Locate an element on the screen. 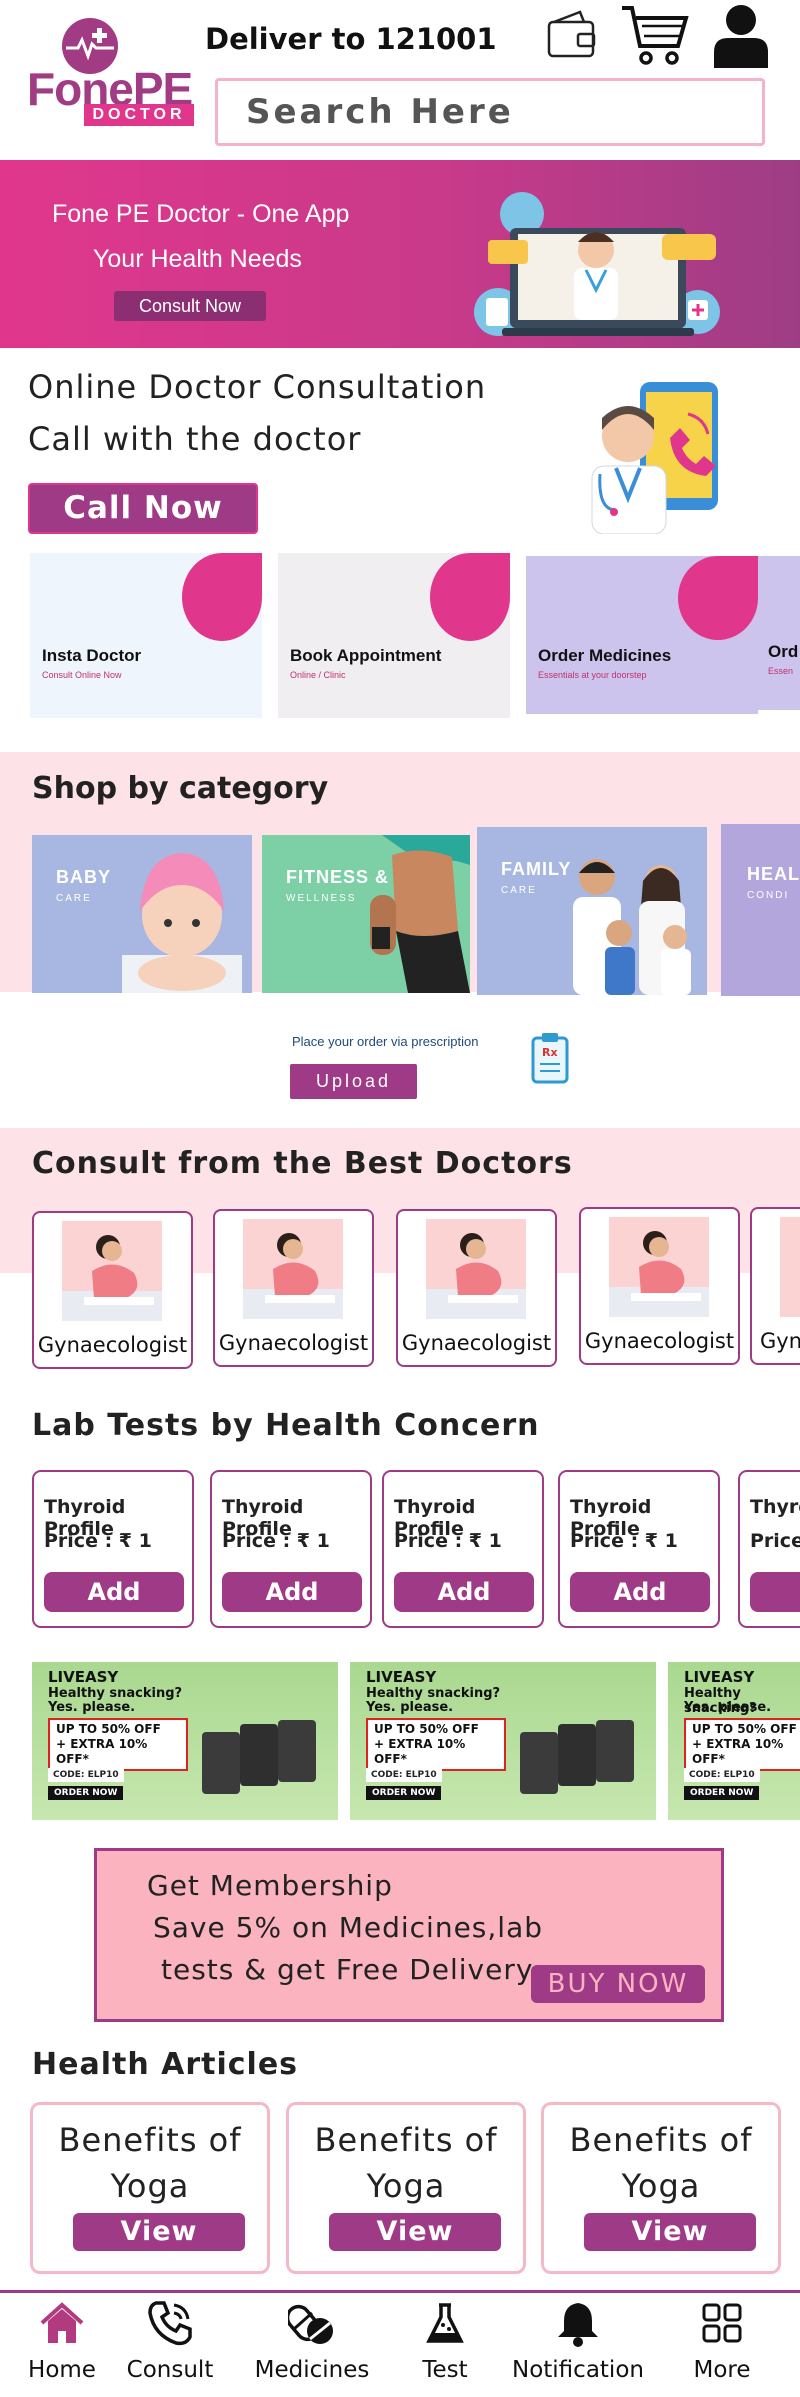 This screenshot has width=800, height=2397. membership-title: Get Membership is located at coordinates (270, 1885).